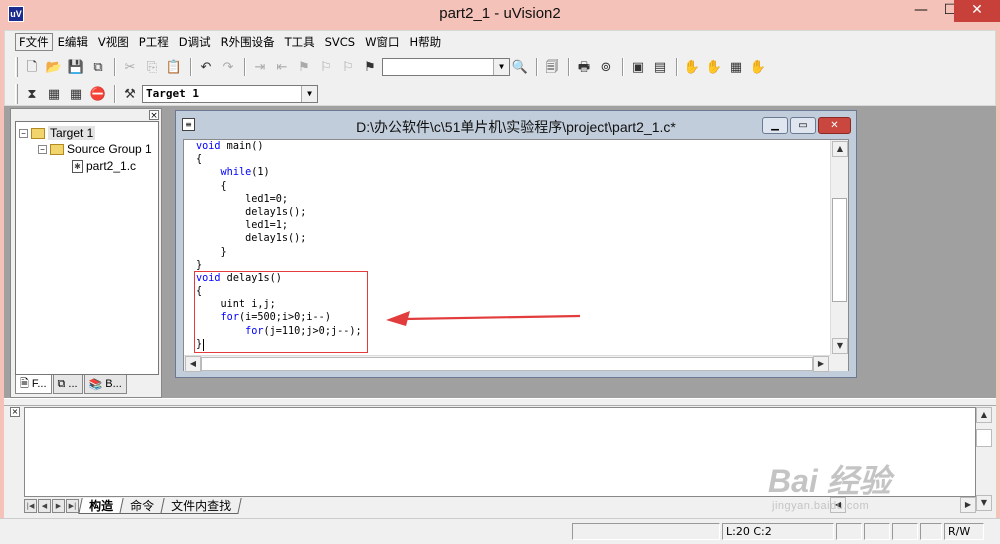  I want to click on last-tab-icon: ▶|, so click(72, 506).